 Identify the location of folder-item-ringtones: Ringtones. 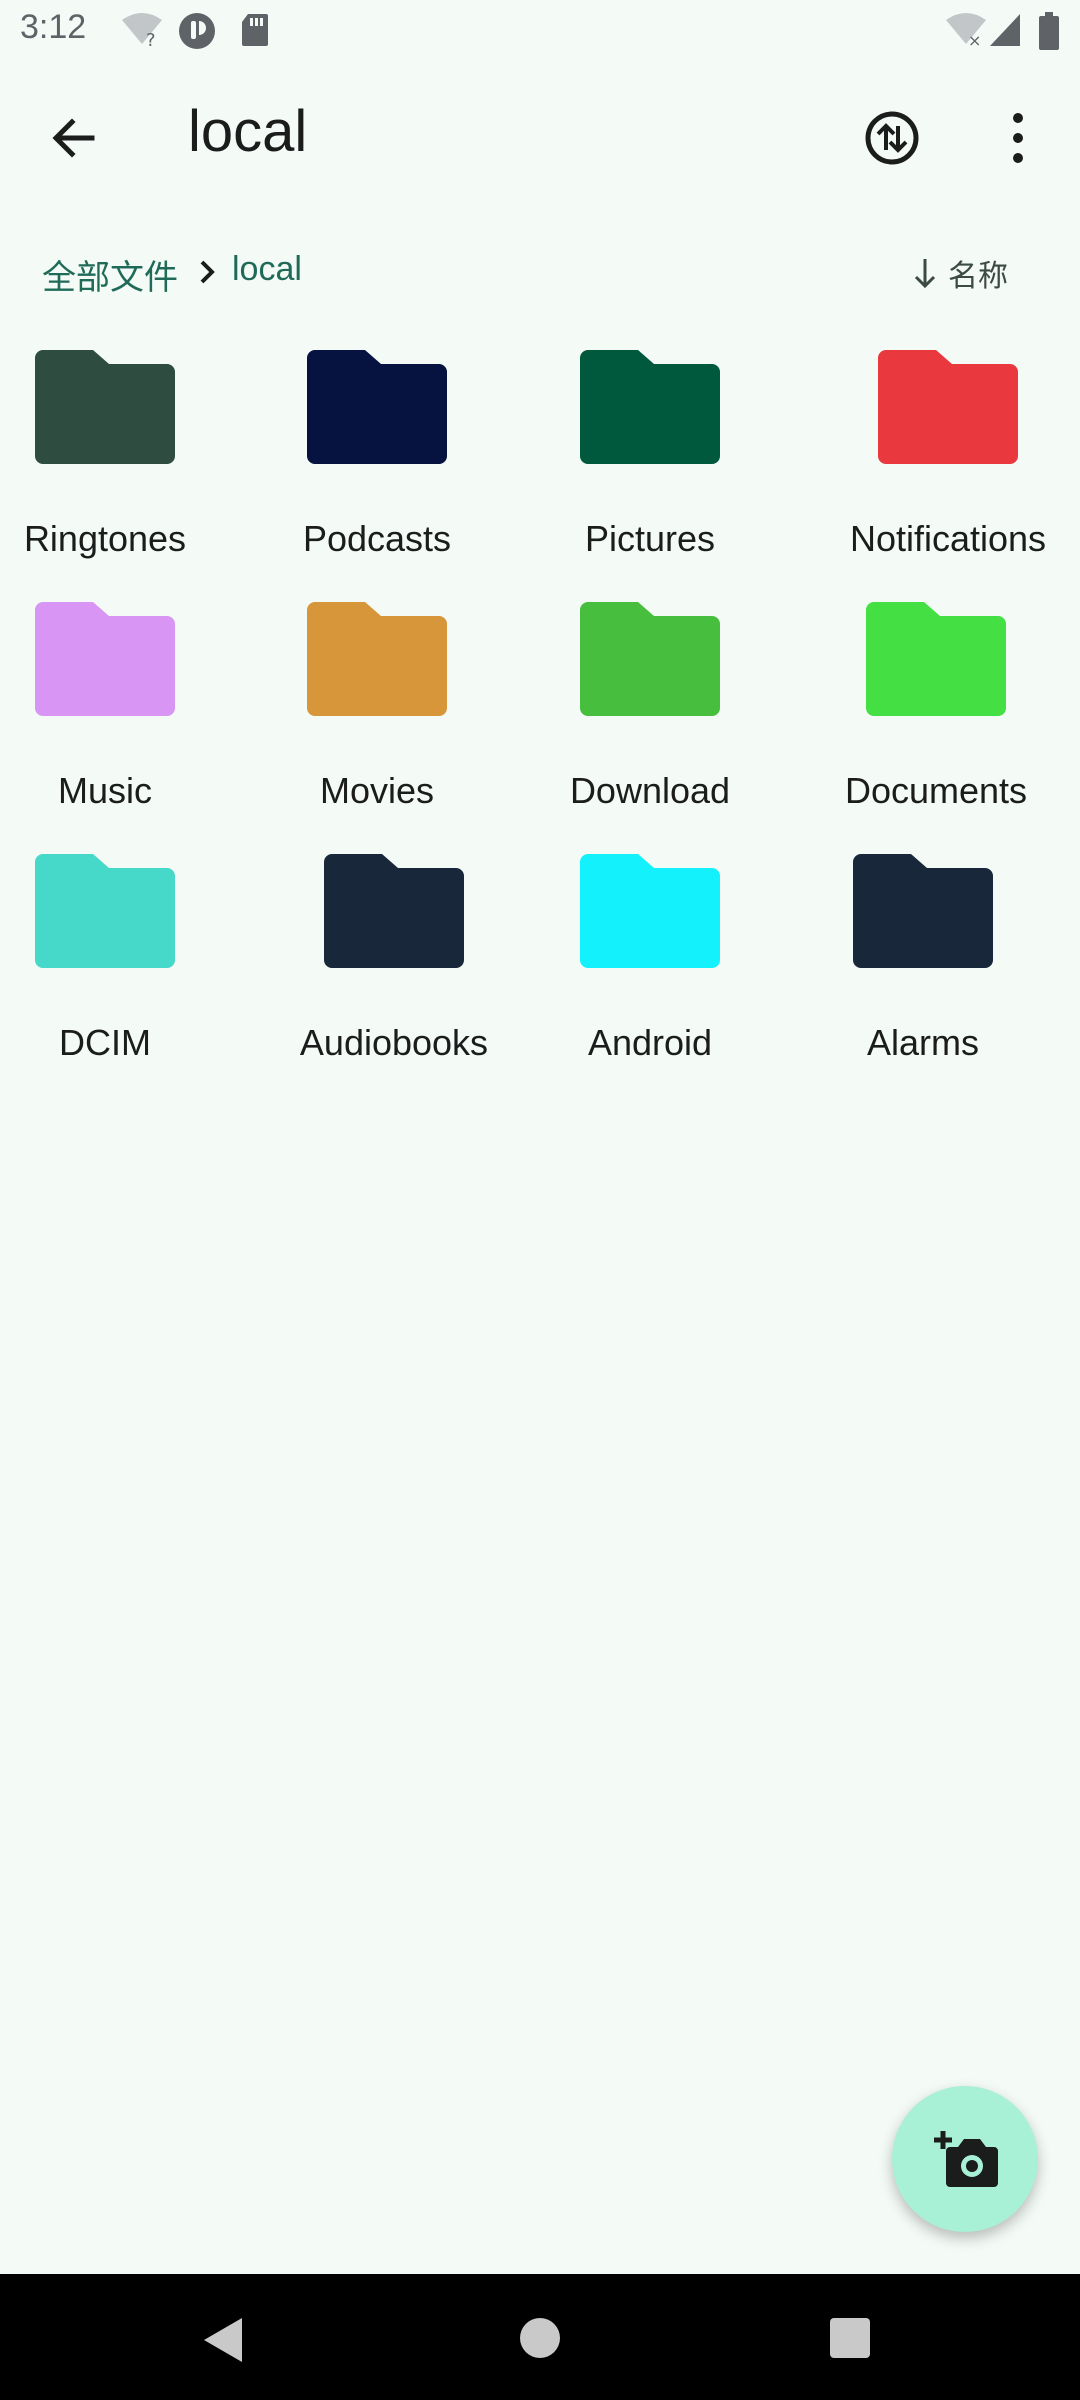
(135, 476).